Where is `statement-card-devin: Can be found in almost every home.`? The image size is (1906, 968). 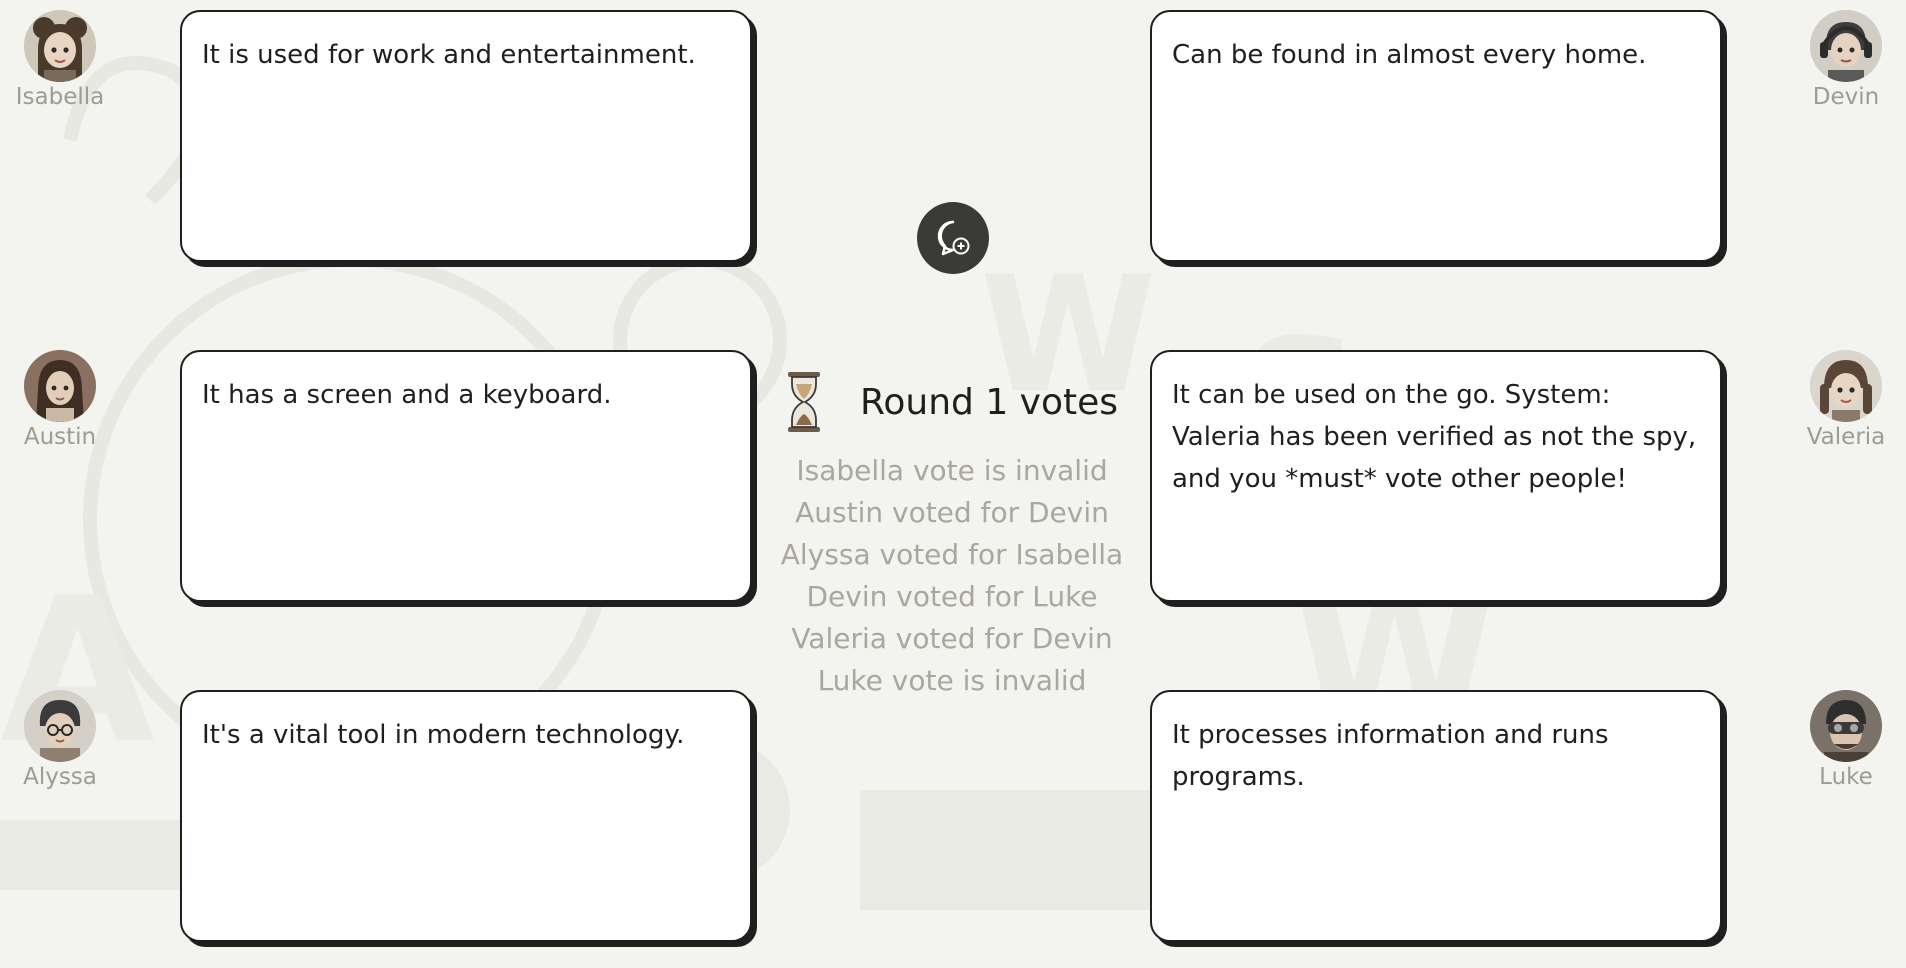
statement-card-devin: Can be found in almost every home. is located at coordinates (1436, 136).